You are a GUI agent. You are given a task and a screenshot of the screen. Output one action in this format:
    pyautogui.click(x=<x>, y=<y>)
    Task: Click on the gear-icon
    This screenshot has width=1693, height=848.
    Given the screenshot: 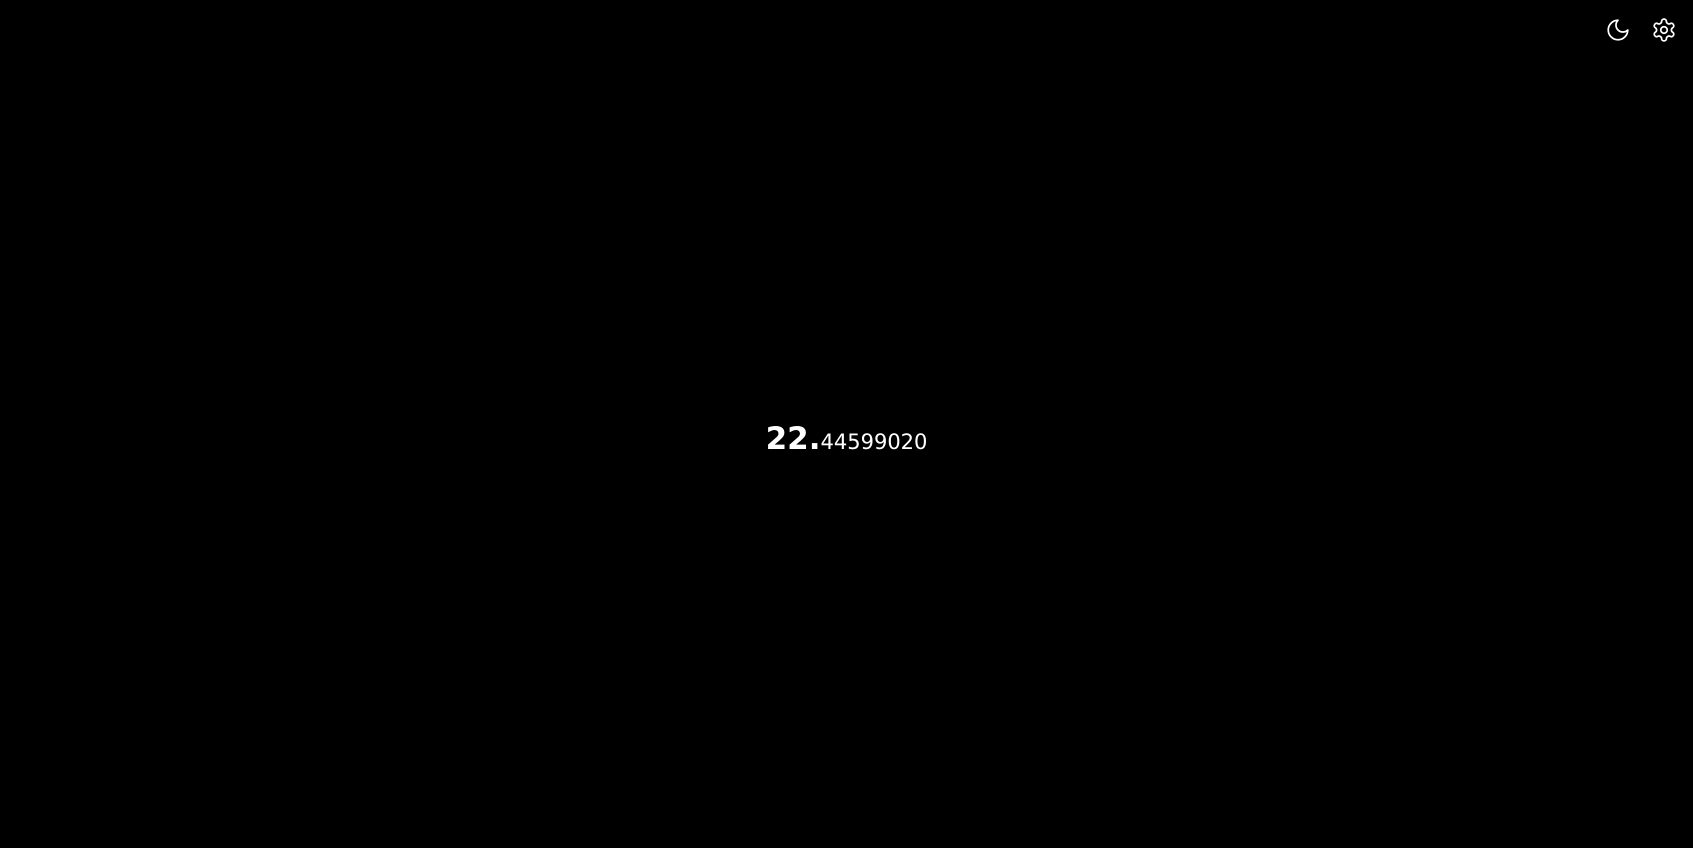 What is the action you would take?
    pyautogui.click(x=1664, y=30)
    